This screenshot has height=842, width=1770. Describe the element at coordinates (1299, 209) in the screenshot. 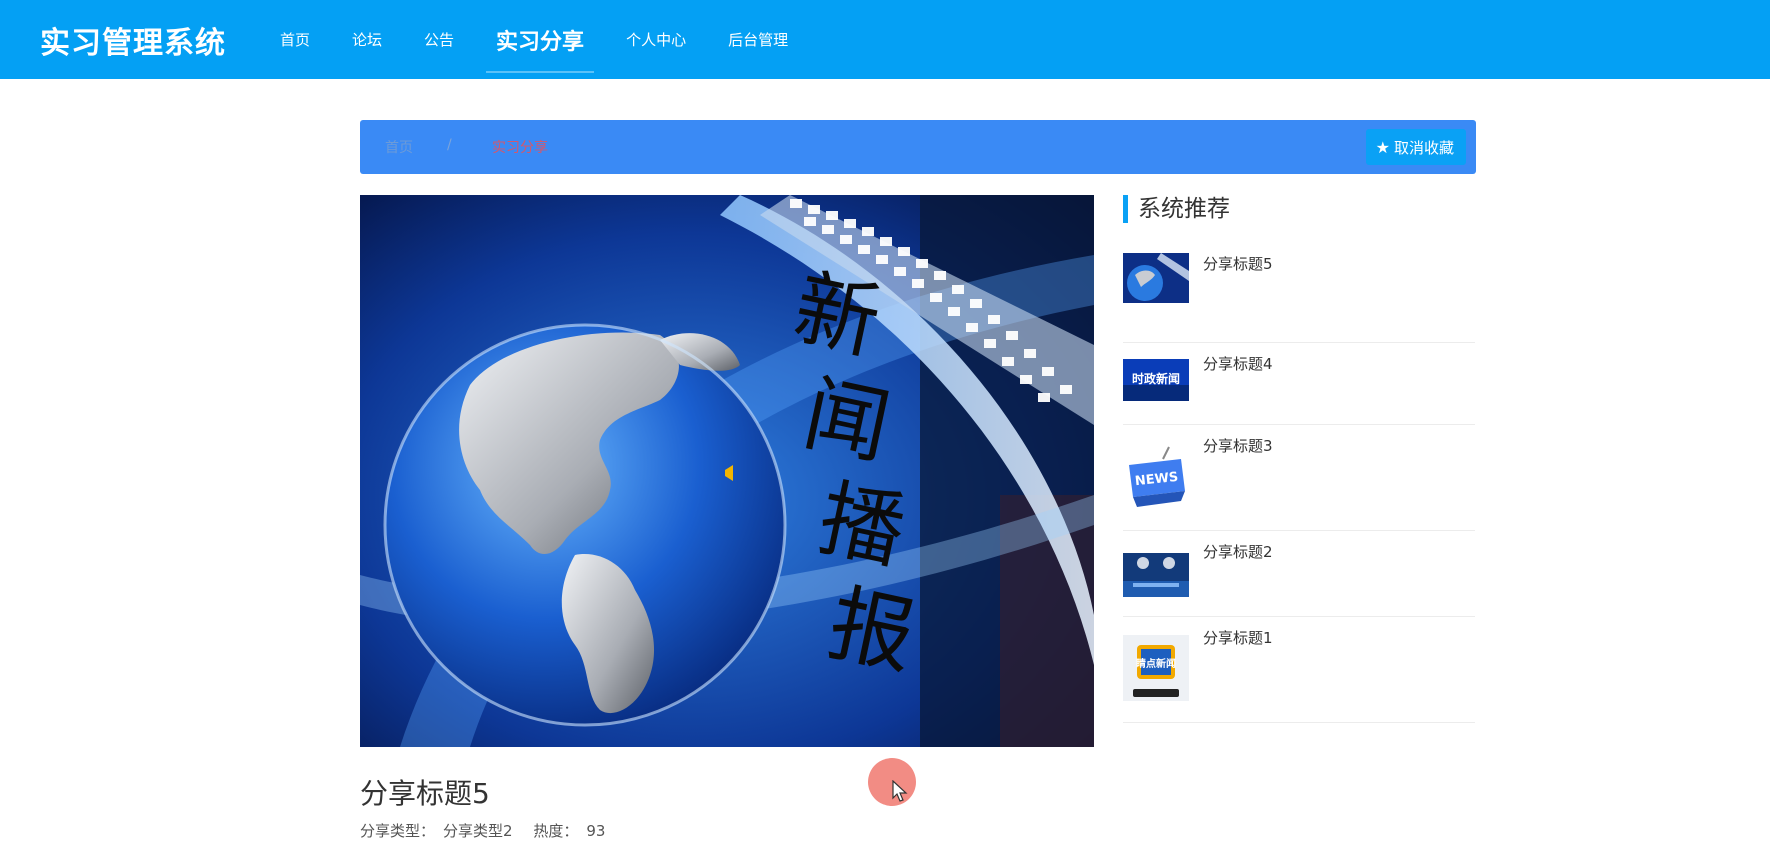

I see `sidebar-heading: 系统推荐` at that location.